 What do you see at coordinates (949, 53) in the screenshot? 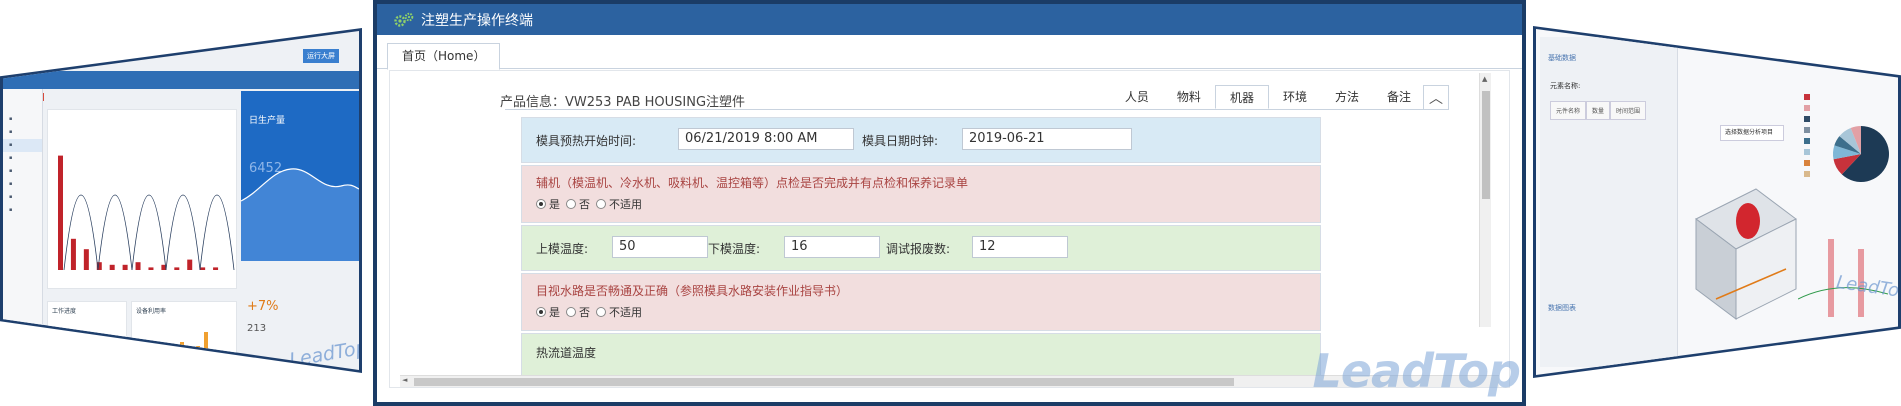
I see `page-tab-strip: 首页（Home）` at bounding box center [949, 53].